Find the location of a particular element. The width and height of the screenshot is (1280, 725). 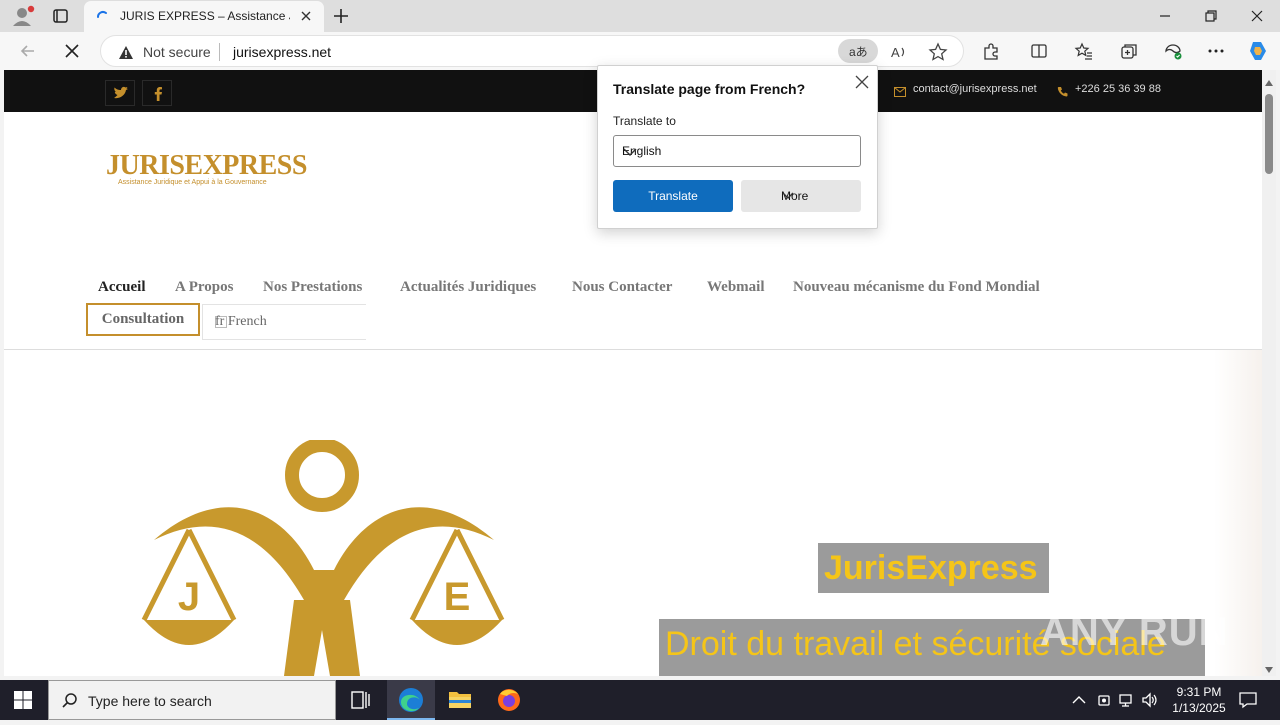

taskbar-edge-app is located at coordinates (411, 700).